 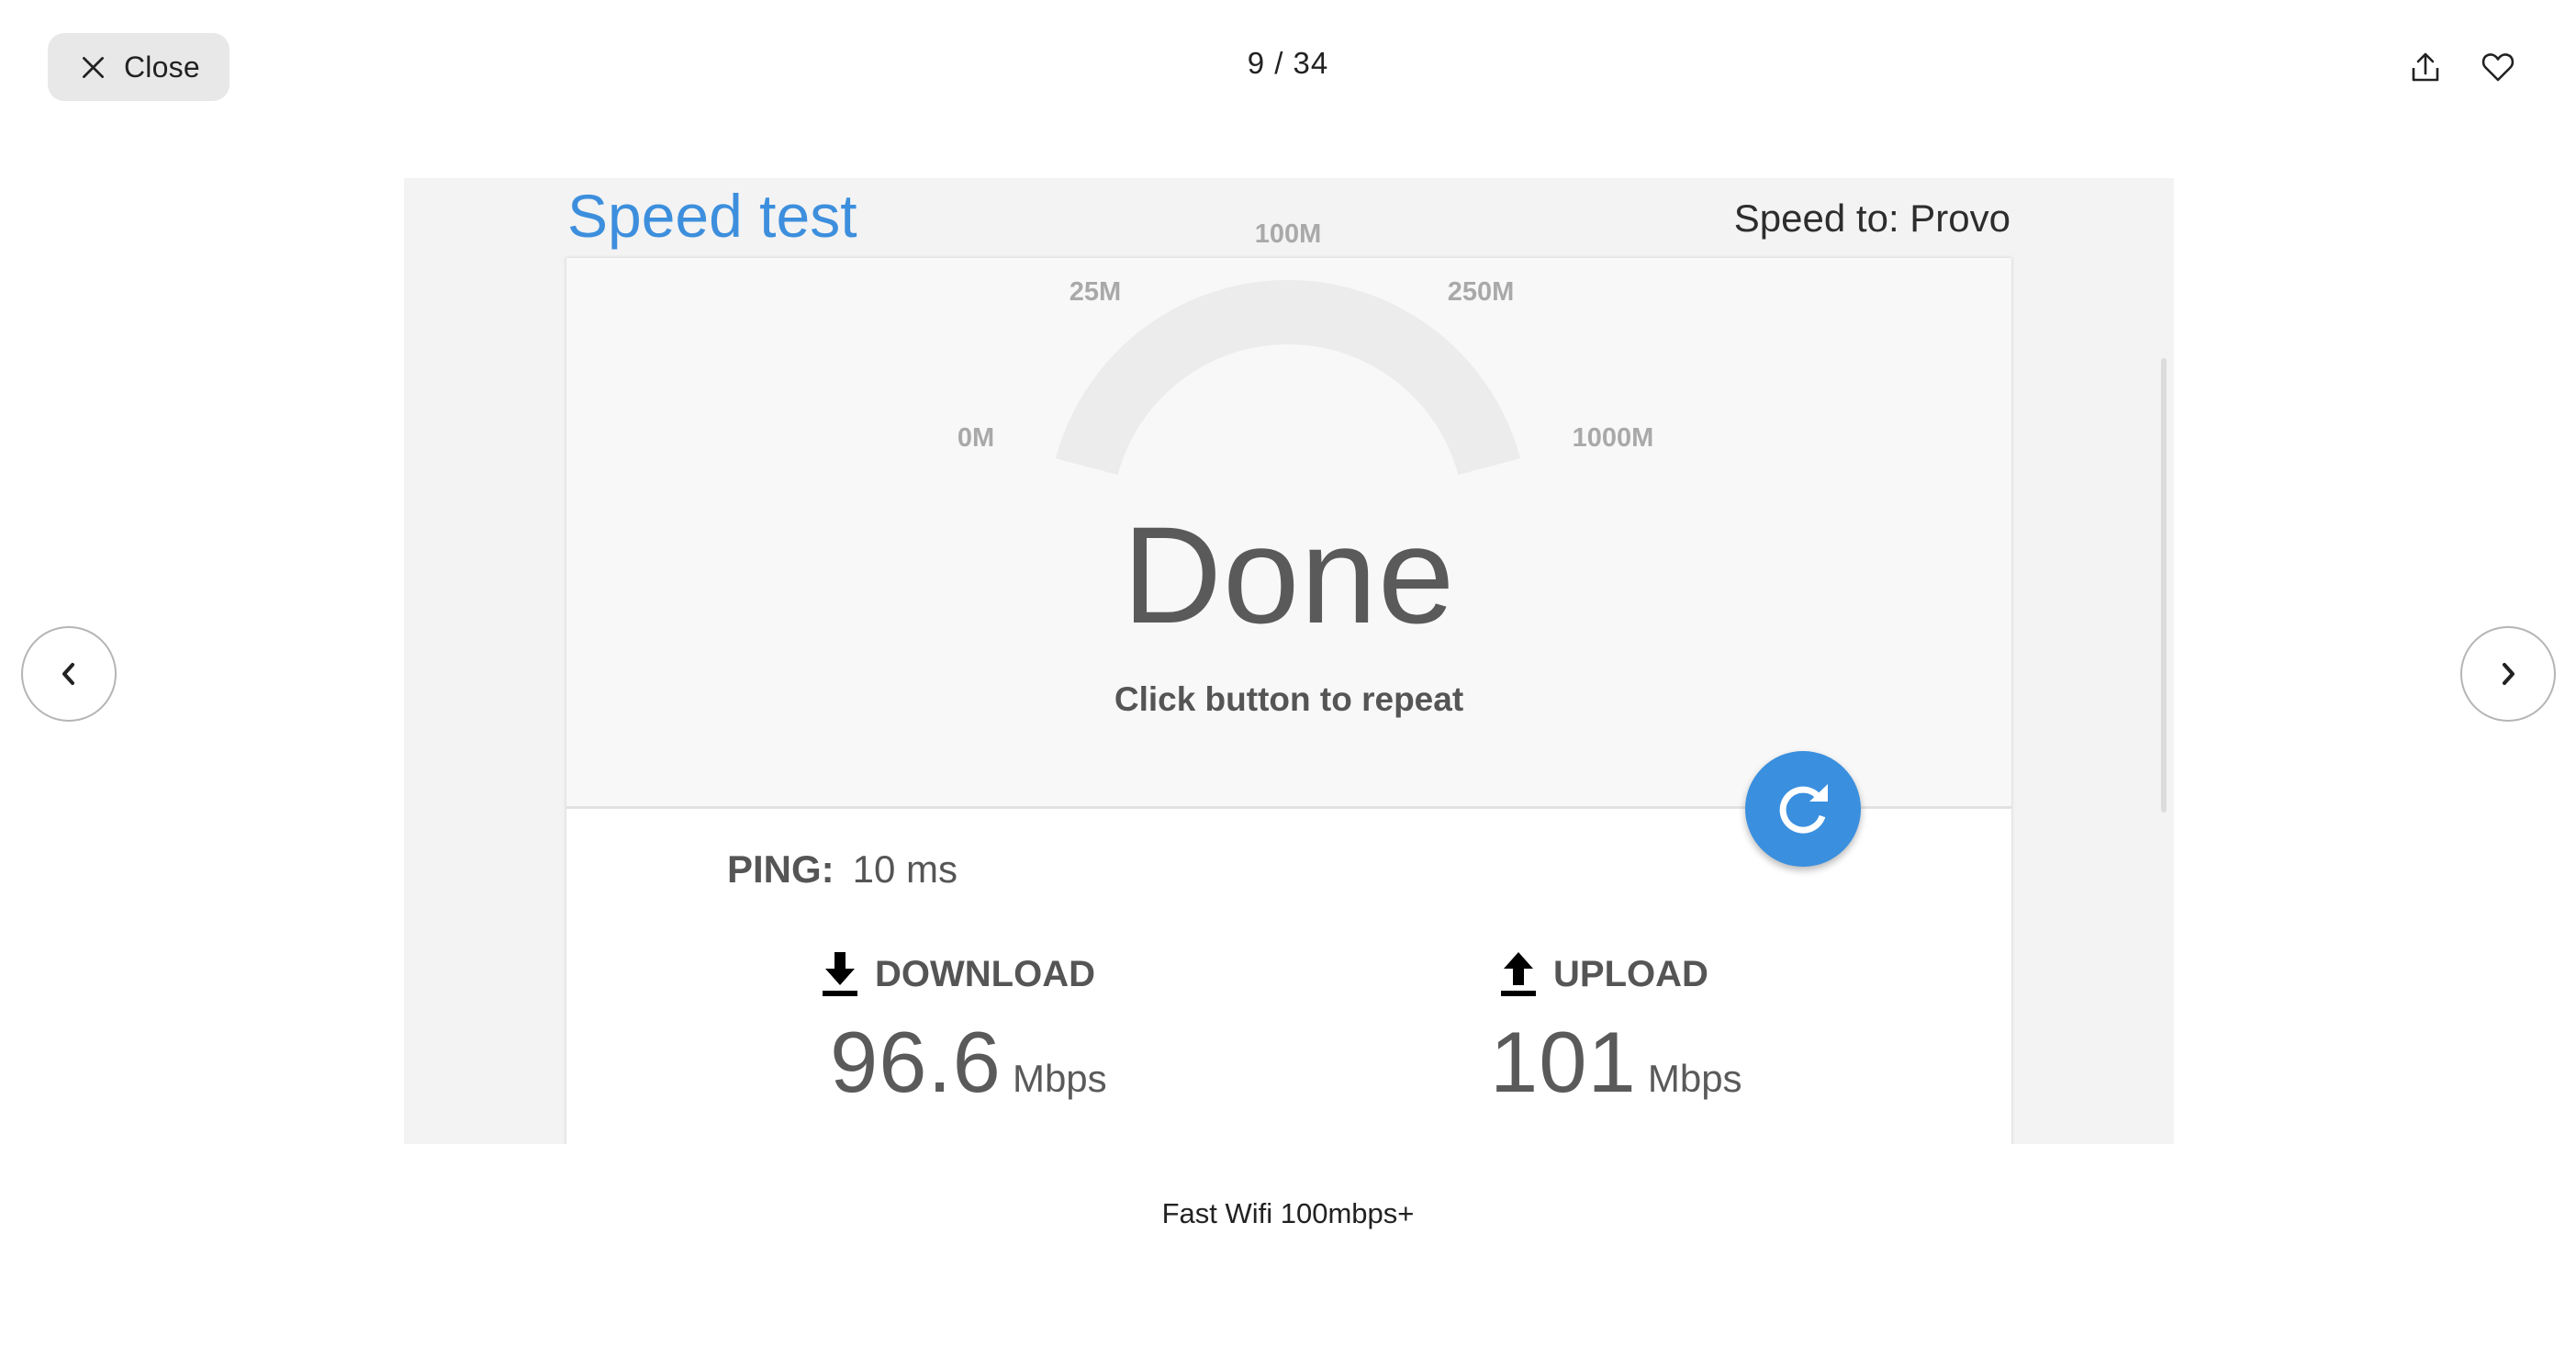 What do you see at coordinates (1289, 699) in the screenshot?
I see `repeat-hint: Click button to repeat` at bounding box center [1289, 699].